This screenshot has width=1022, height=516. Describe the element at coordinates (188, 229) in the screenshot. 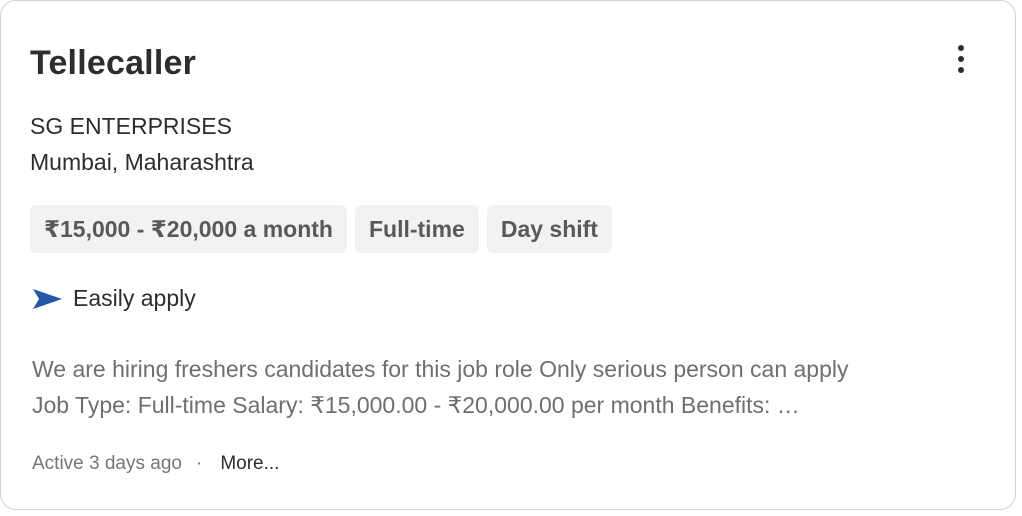

I see `salary-tag: ₹15,000 - ₹20,000 a month` at that location.